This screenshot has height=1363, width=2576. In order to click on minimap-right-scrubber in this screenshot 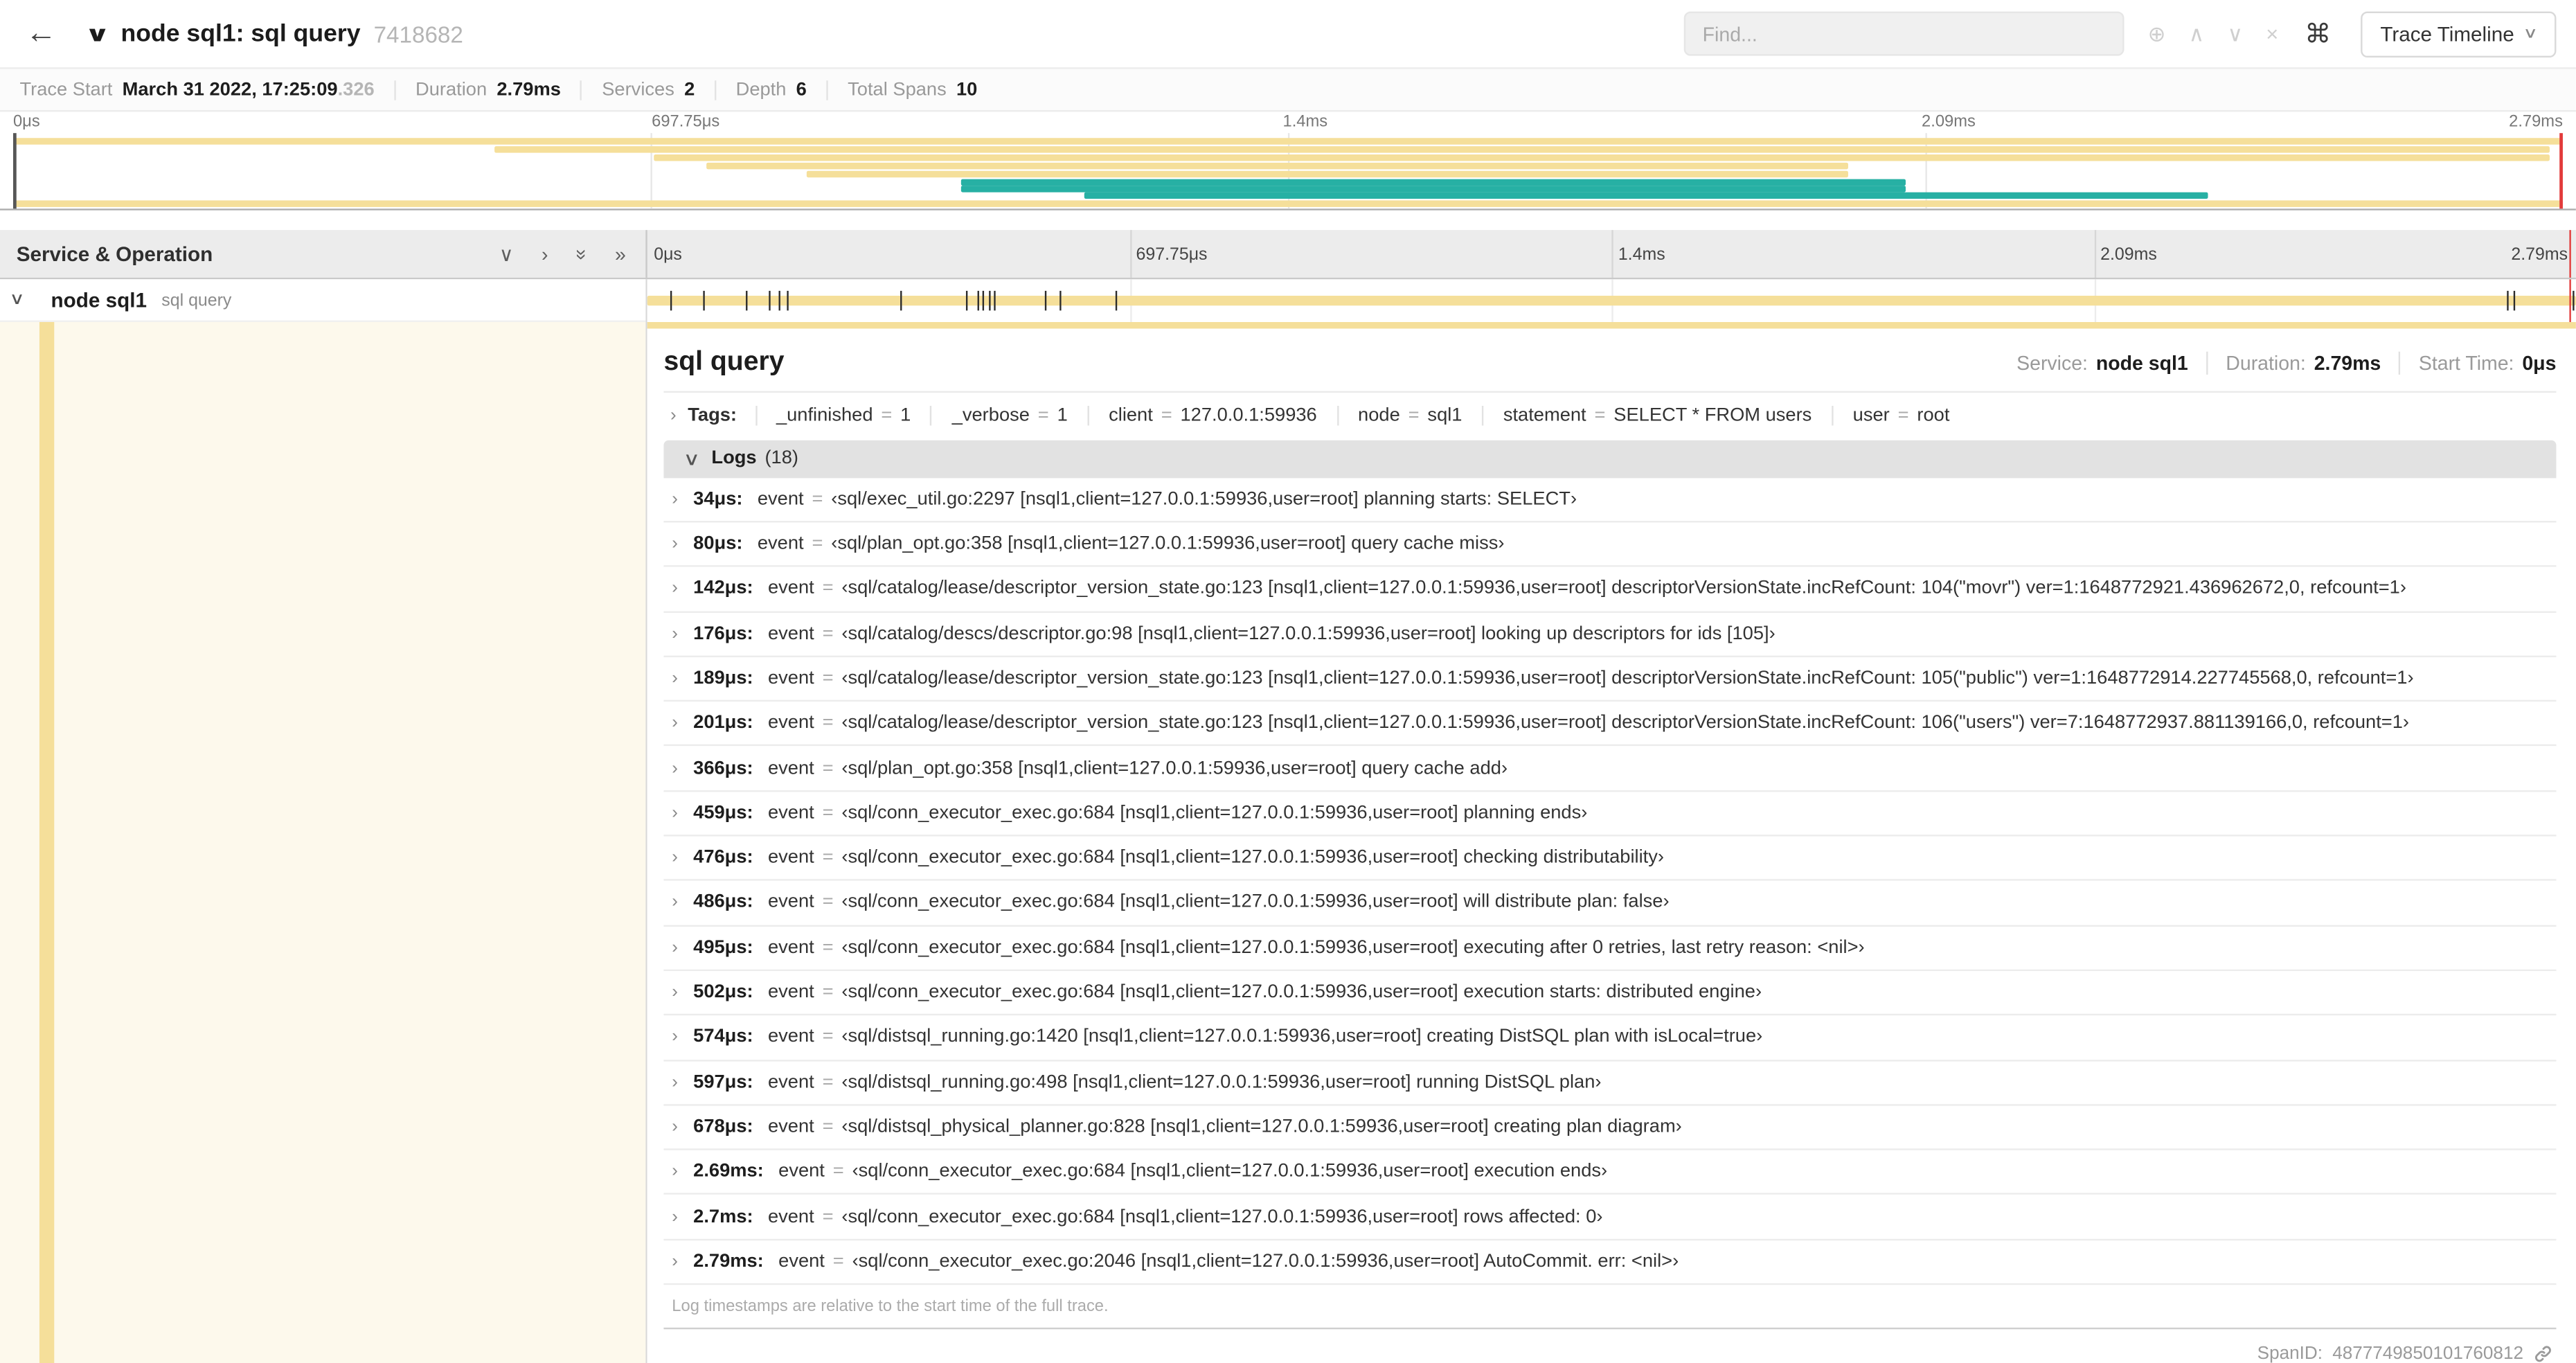, I will do `click(2561, 171)`.